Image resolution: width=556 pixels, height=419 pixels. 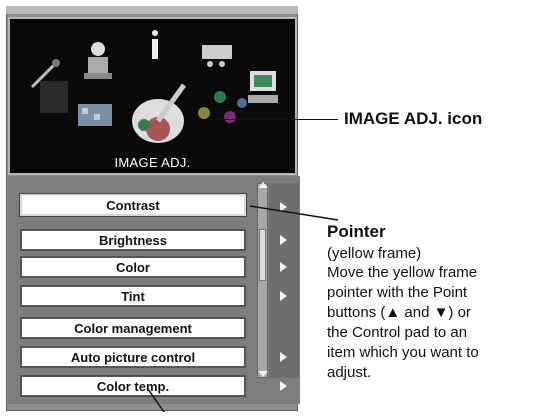 I want to click on pointer-callout-title: Pointer, so click(x=356, y=231).